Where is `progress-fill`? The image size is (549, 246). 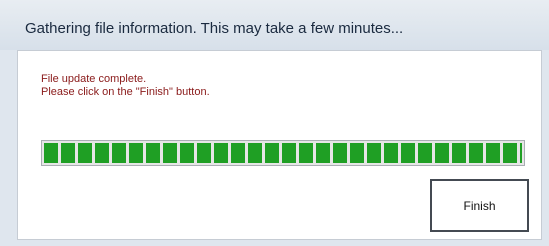
progress-fill is located at coordinates (283, 153).